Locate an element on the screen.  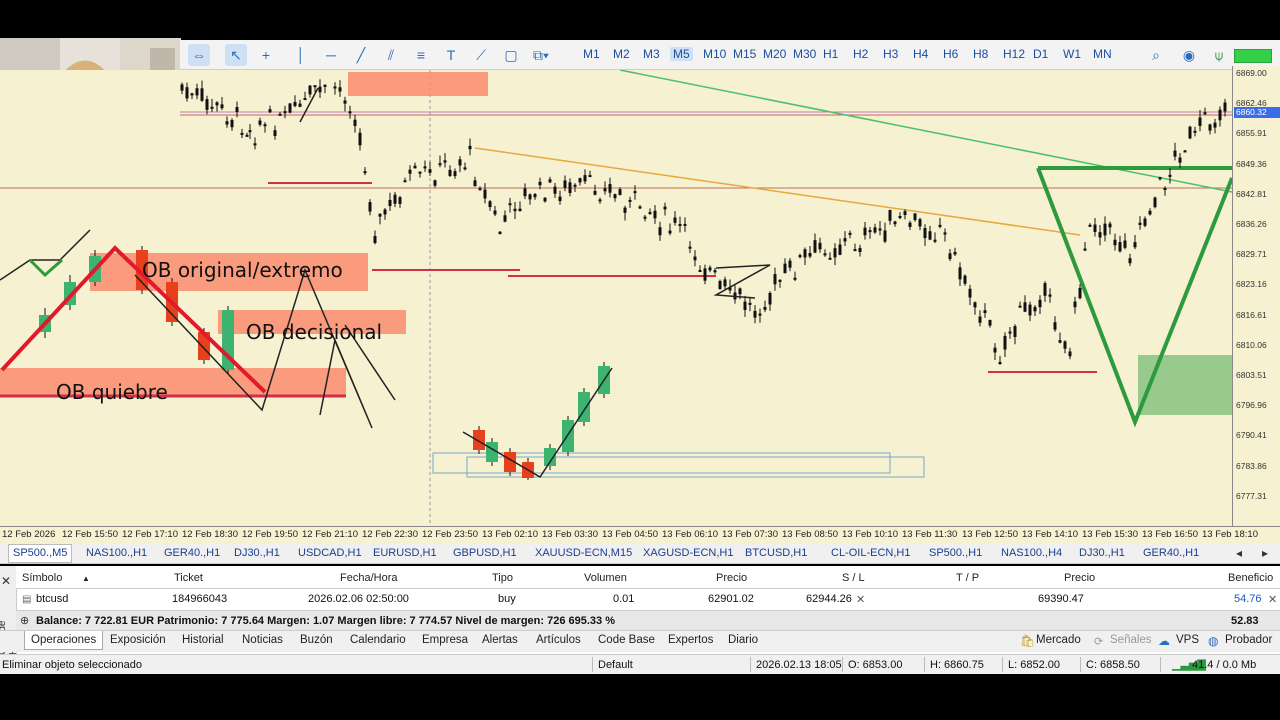
timeframe-h8: H8 is located at coordinates (980, 54).